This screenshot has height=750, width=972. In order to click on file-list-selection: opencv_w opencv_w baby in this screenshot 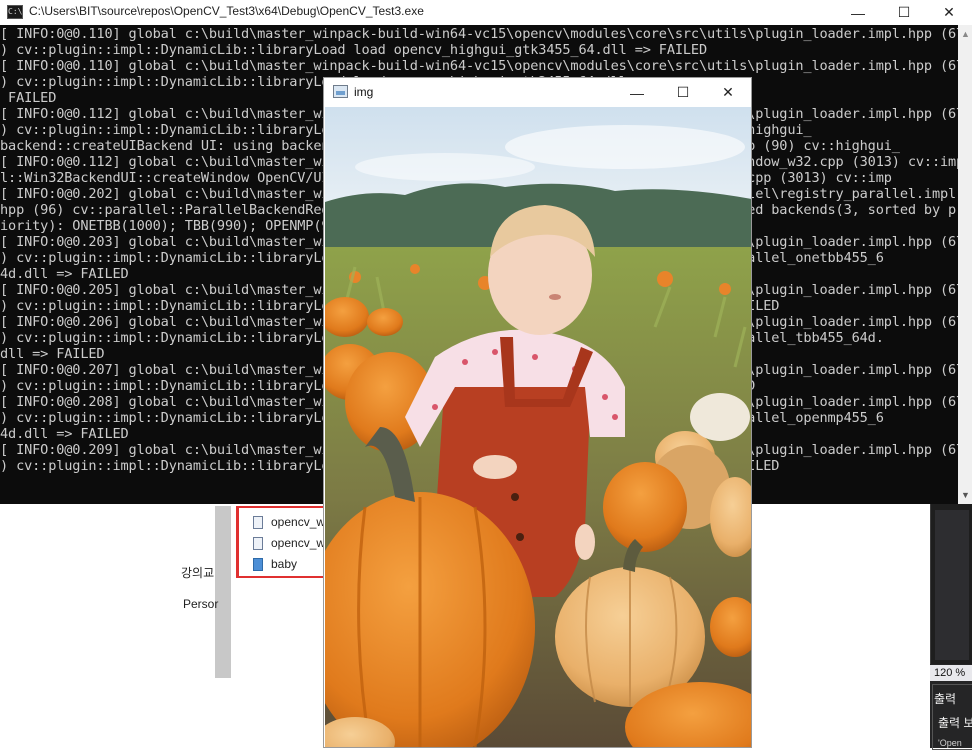, I will do `click(284, 542)`.